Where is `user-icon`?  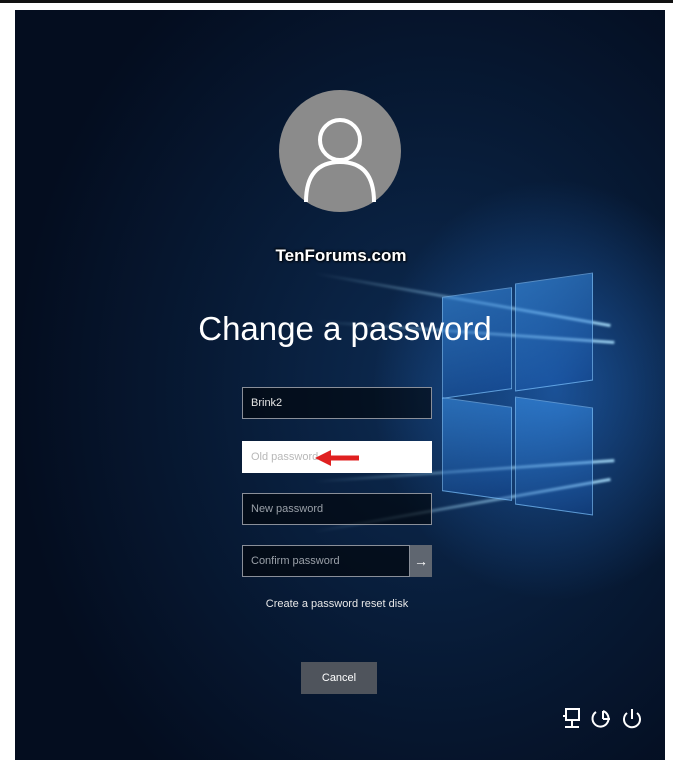 user-icon is located at coordinates (340, 160).